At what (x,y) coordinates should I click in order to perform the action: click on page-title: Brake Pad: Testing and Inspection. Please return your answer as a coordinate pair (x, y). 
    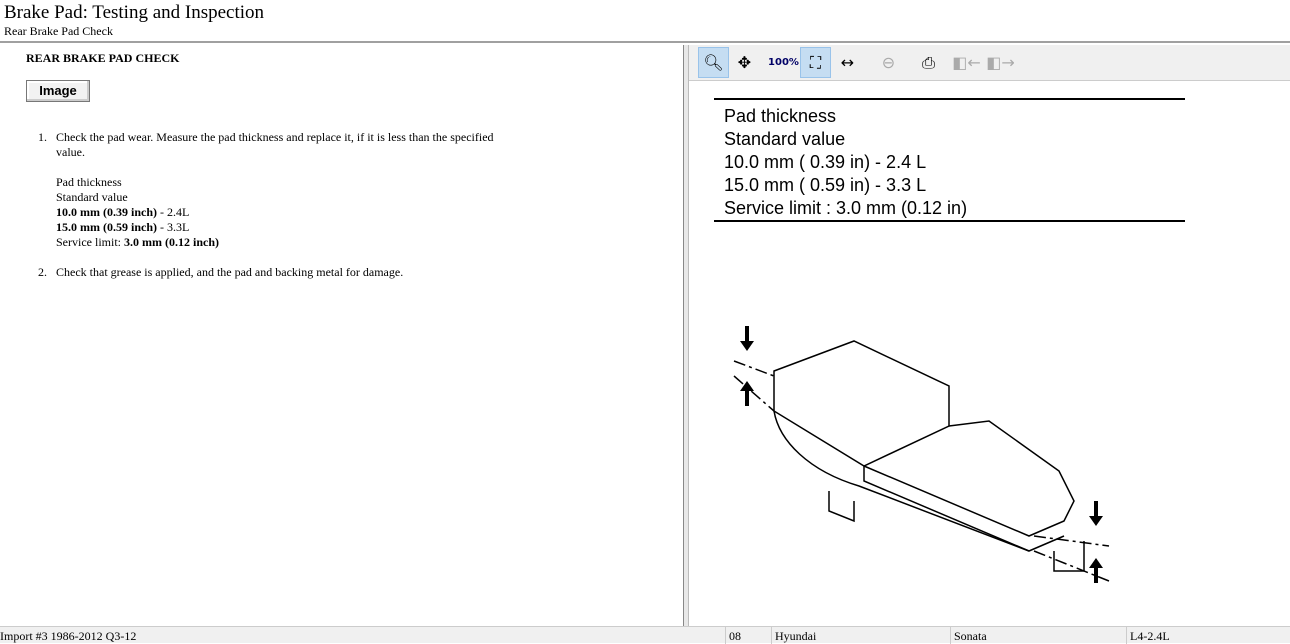
    Looking at the image, I should click on (134, 12).